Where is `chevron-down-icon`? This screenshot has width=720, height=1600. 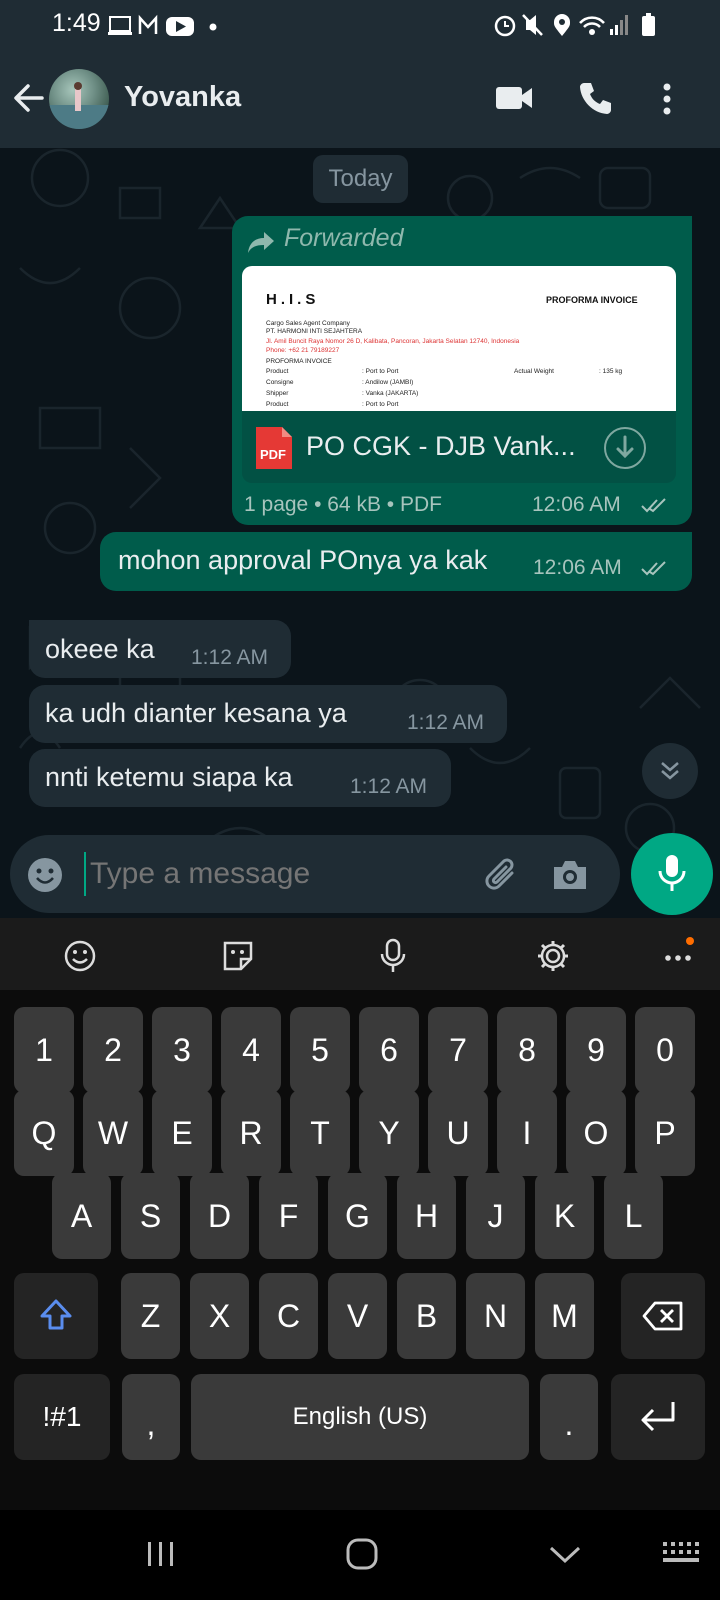
chevron-down-icon is located at coordinates (565, 1555).